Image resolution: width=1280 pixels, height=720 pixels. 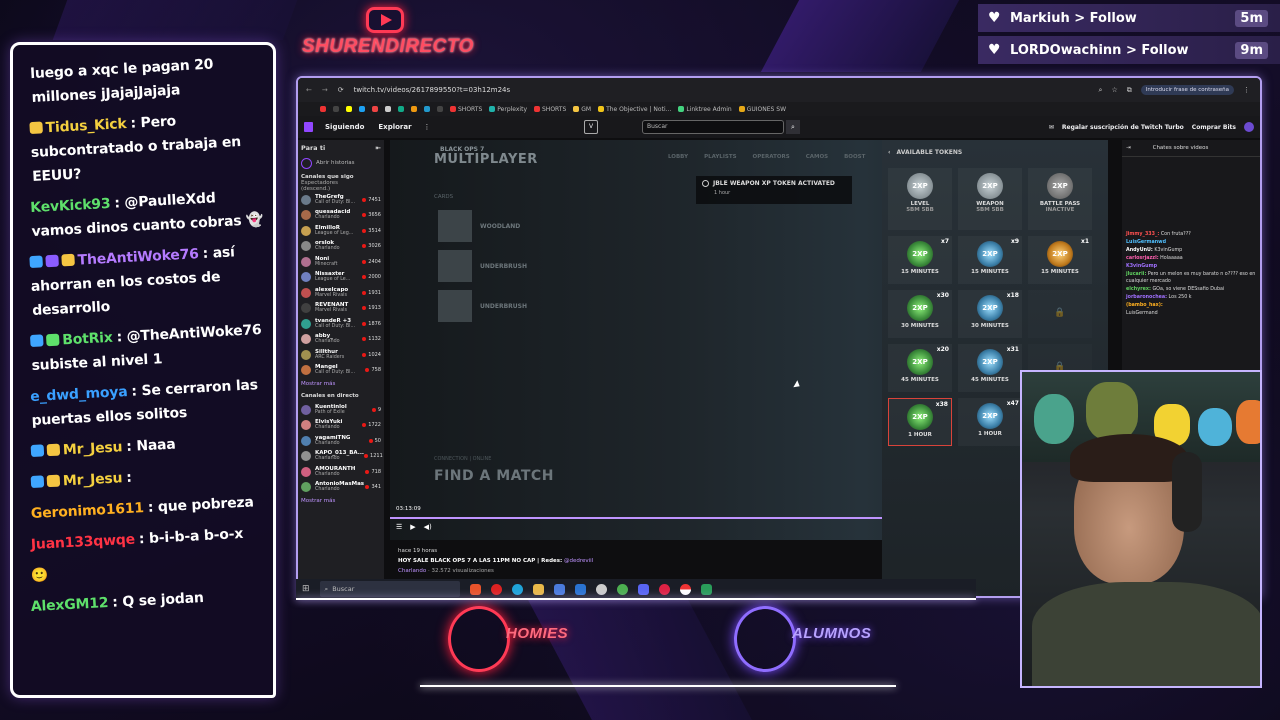 What do you see at coordinates (325, 186) in the screenshot?
I see `followed-sort: Espectadores (descend.)` at bounding box center [325, 186].